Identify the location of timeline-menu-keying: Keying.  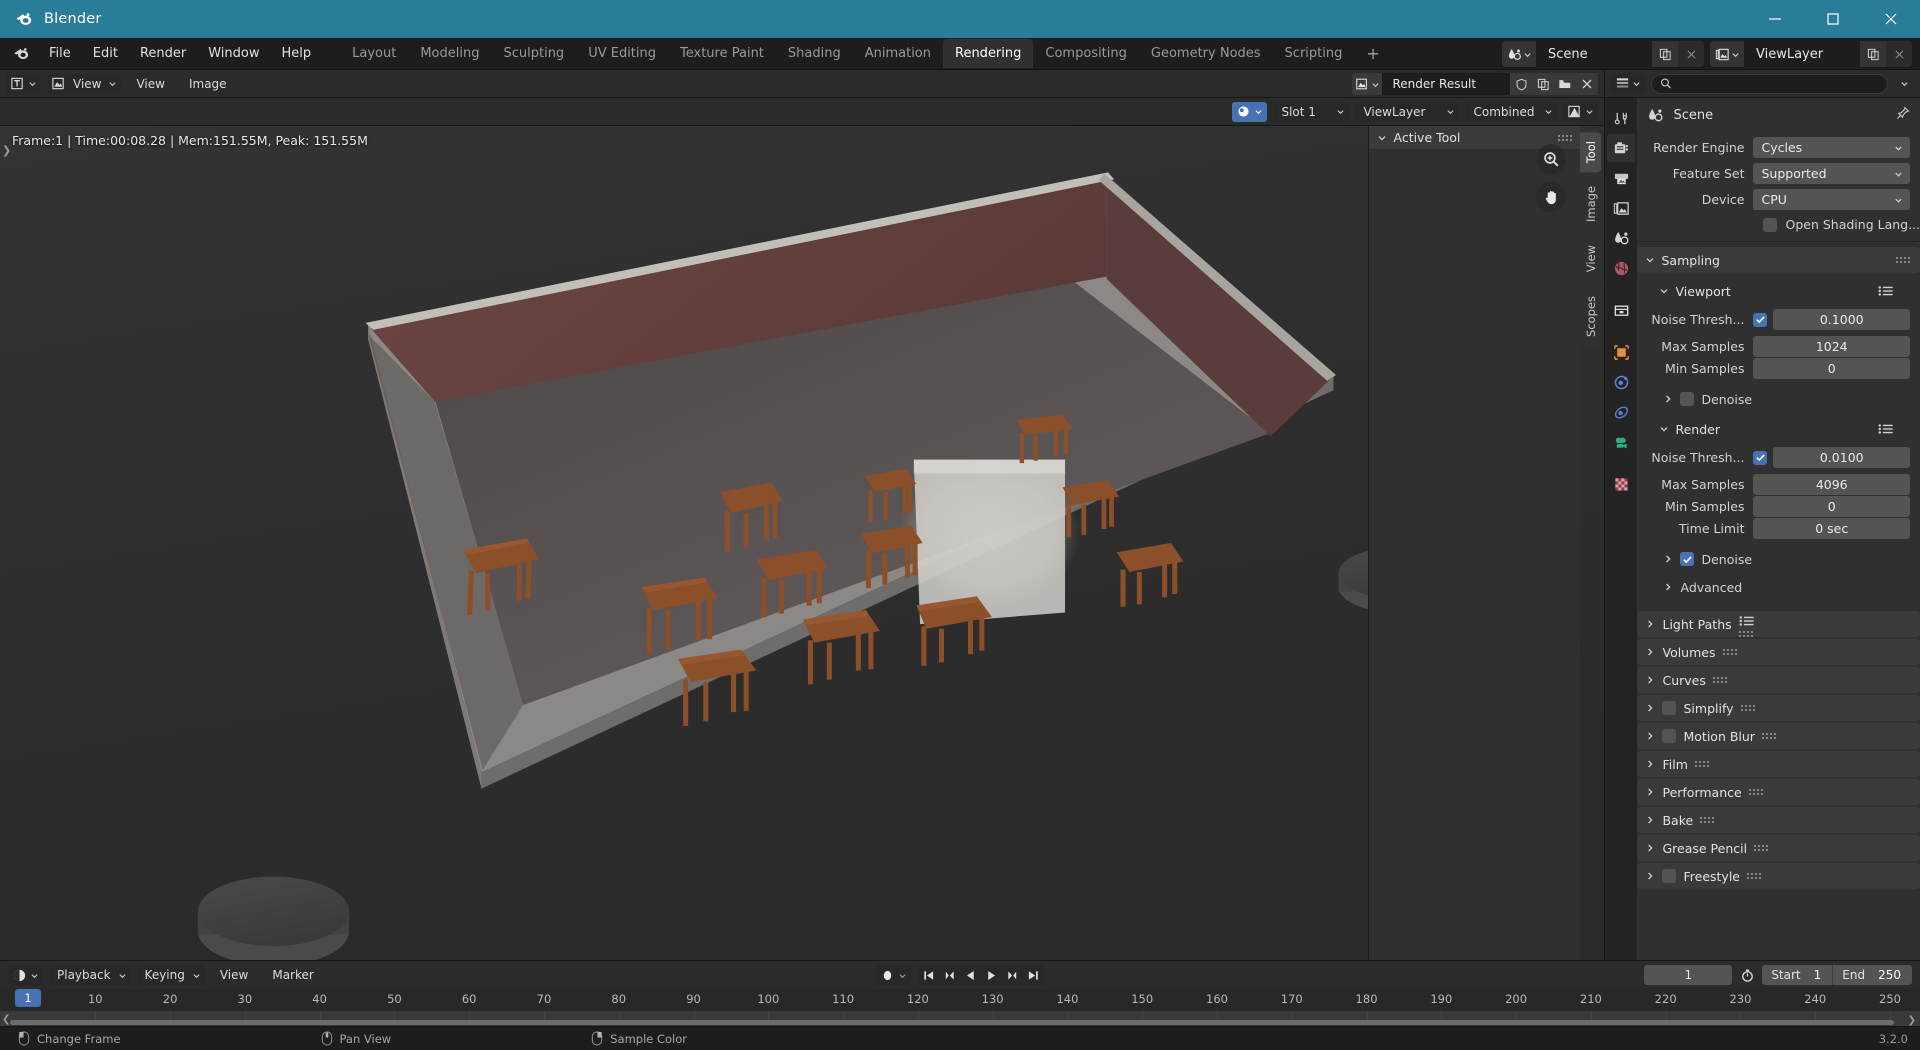
(170, 975).